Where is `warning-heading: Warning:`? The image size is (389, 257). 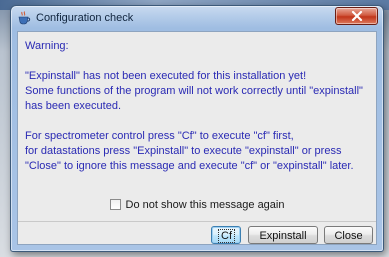 warning-heading: Warning: is located at coordinates (47, 46).